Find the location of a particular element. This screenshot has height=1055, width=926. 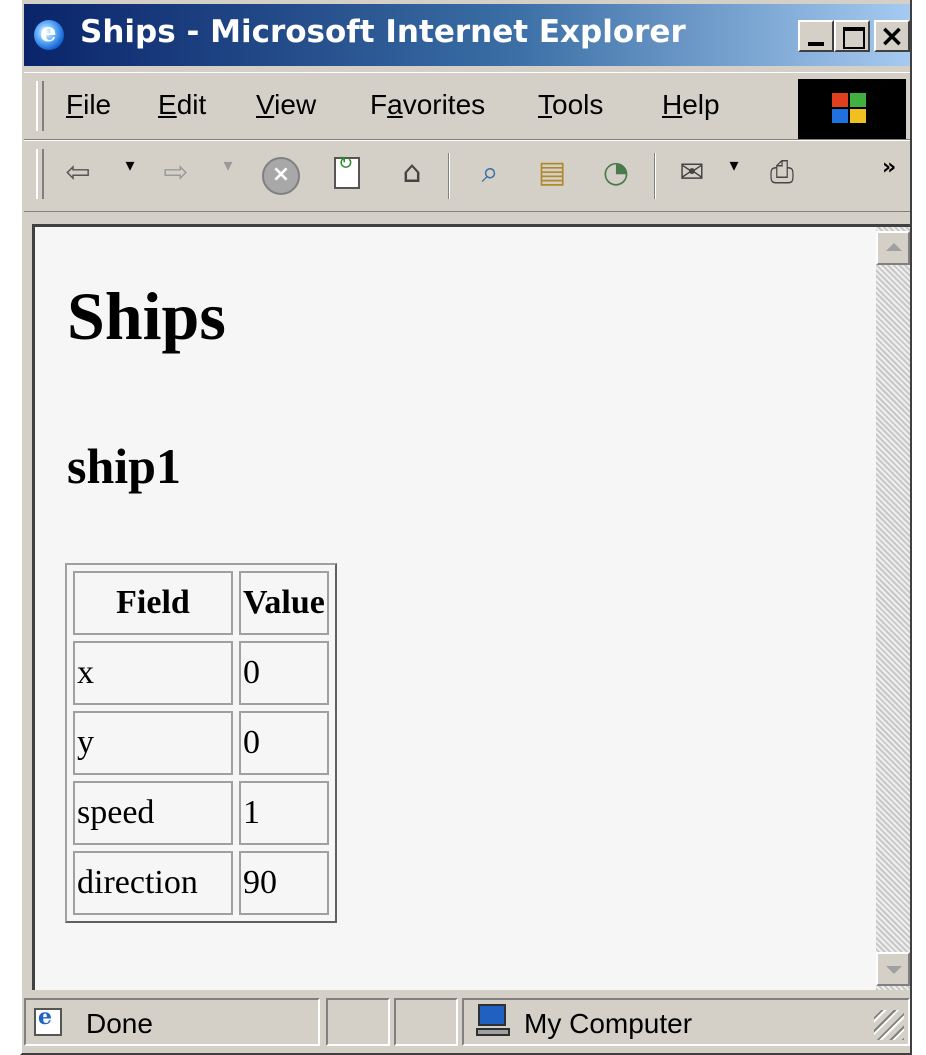

home-icon: ⌂ is located at coordinates (412, 175).